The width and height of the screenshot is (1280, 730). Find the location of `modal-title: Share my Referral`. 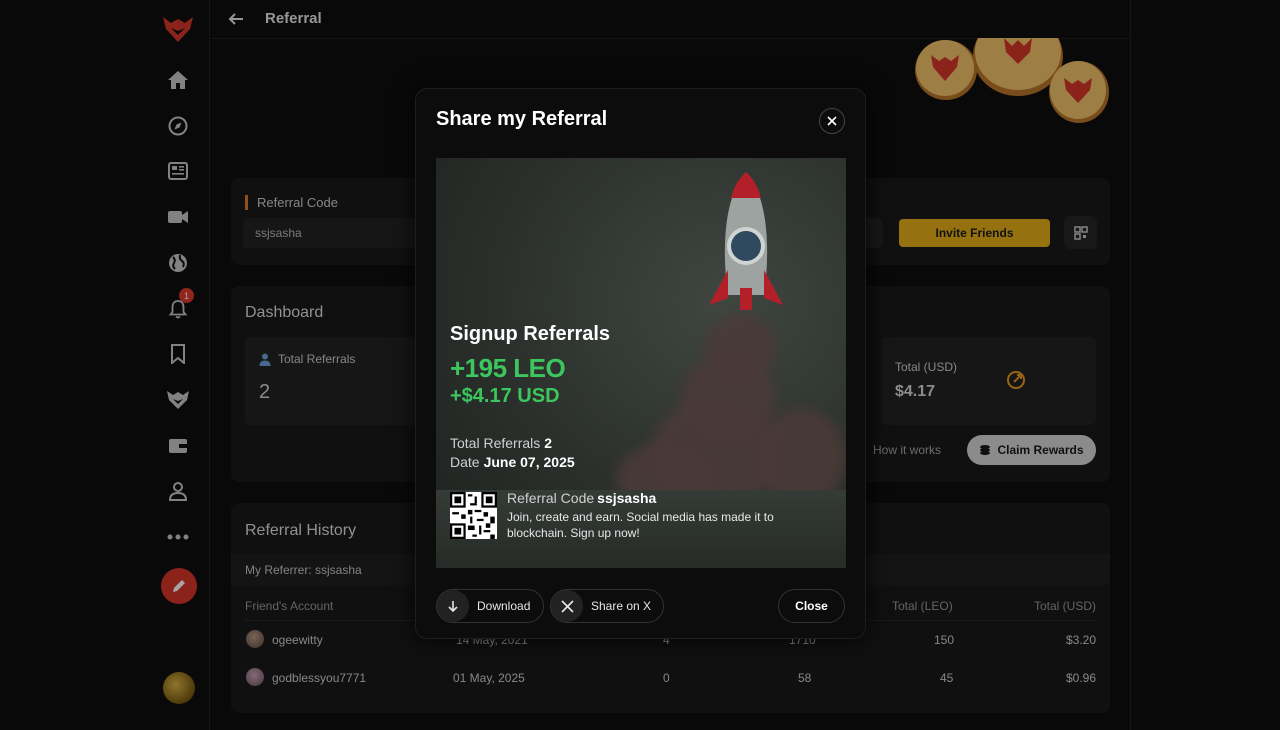

modal-title: Share my Referral is located at coordinates (522, 119).